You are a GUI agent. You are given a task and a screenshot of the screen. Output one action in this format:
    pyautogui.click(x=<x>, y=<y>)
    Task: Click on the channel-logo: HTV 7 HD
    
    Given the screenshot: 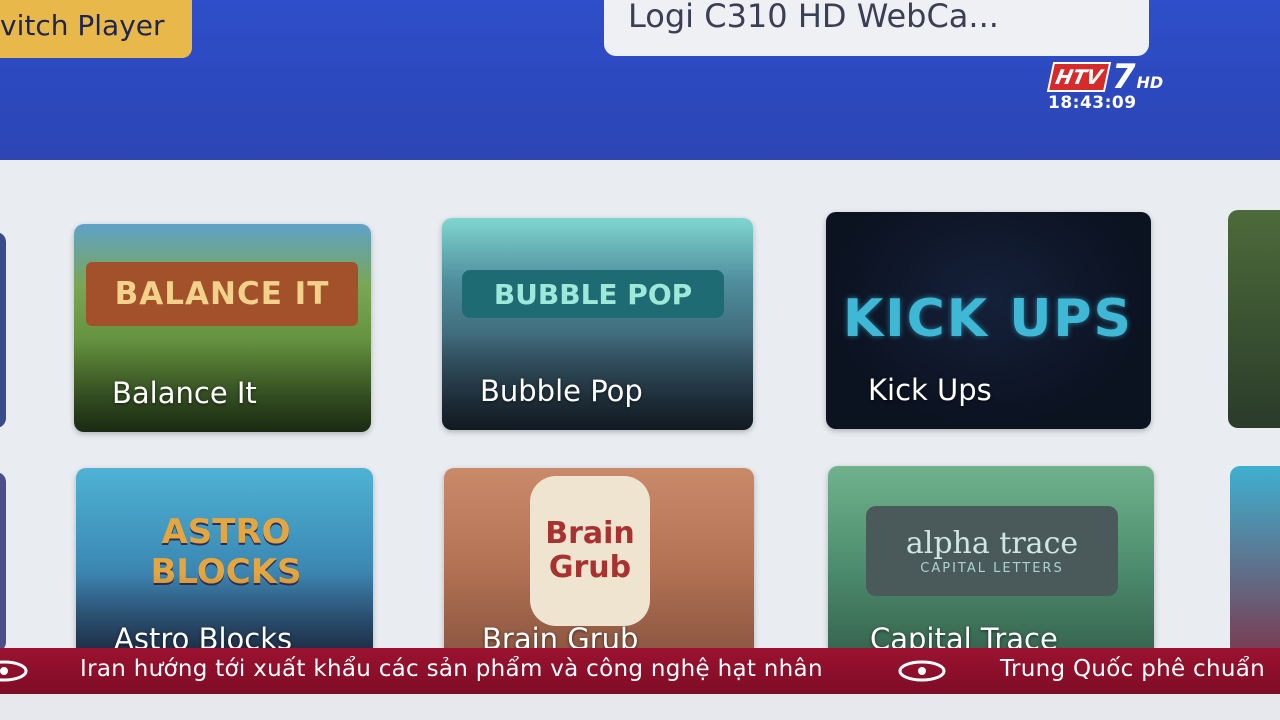 What is the action you would take?
    pyautogui.click(x=1105, y=77)
    